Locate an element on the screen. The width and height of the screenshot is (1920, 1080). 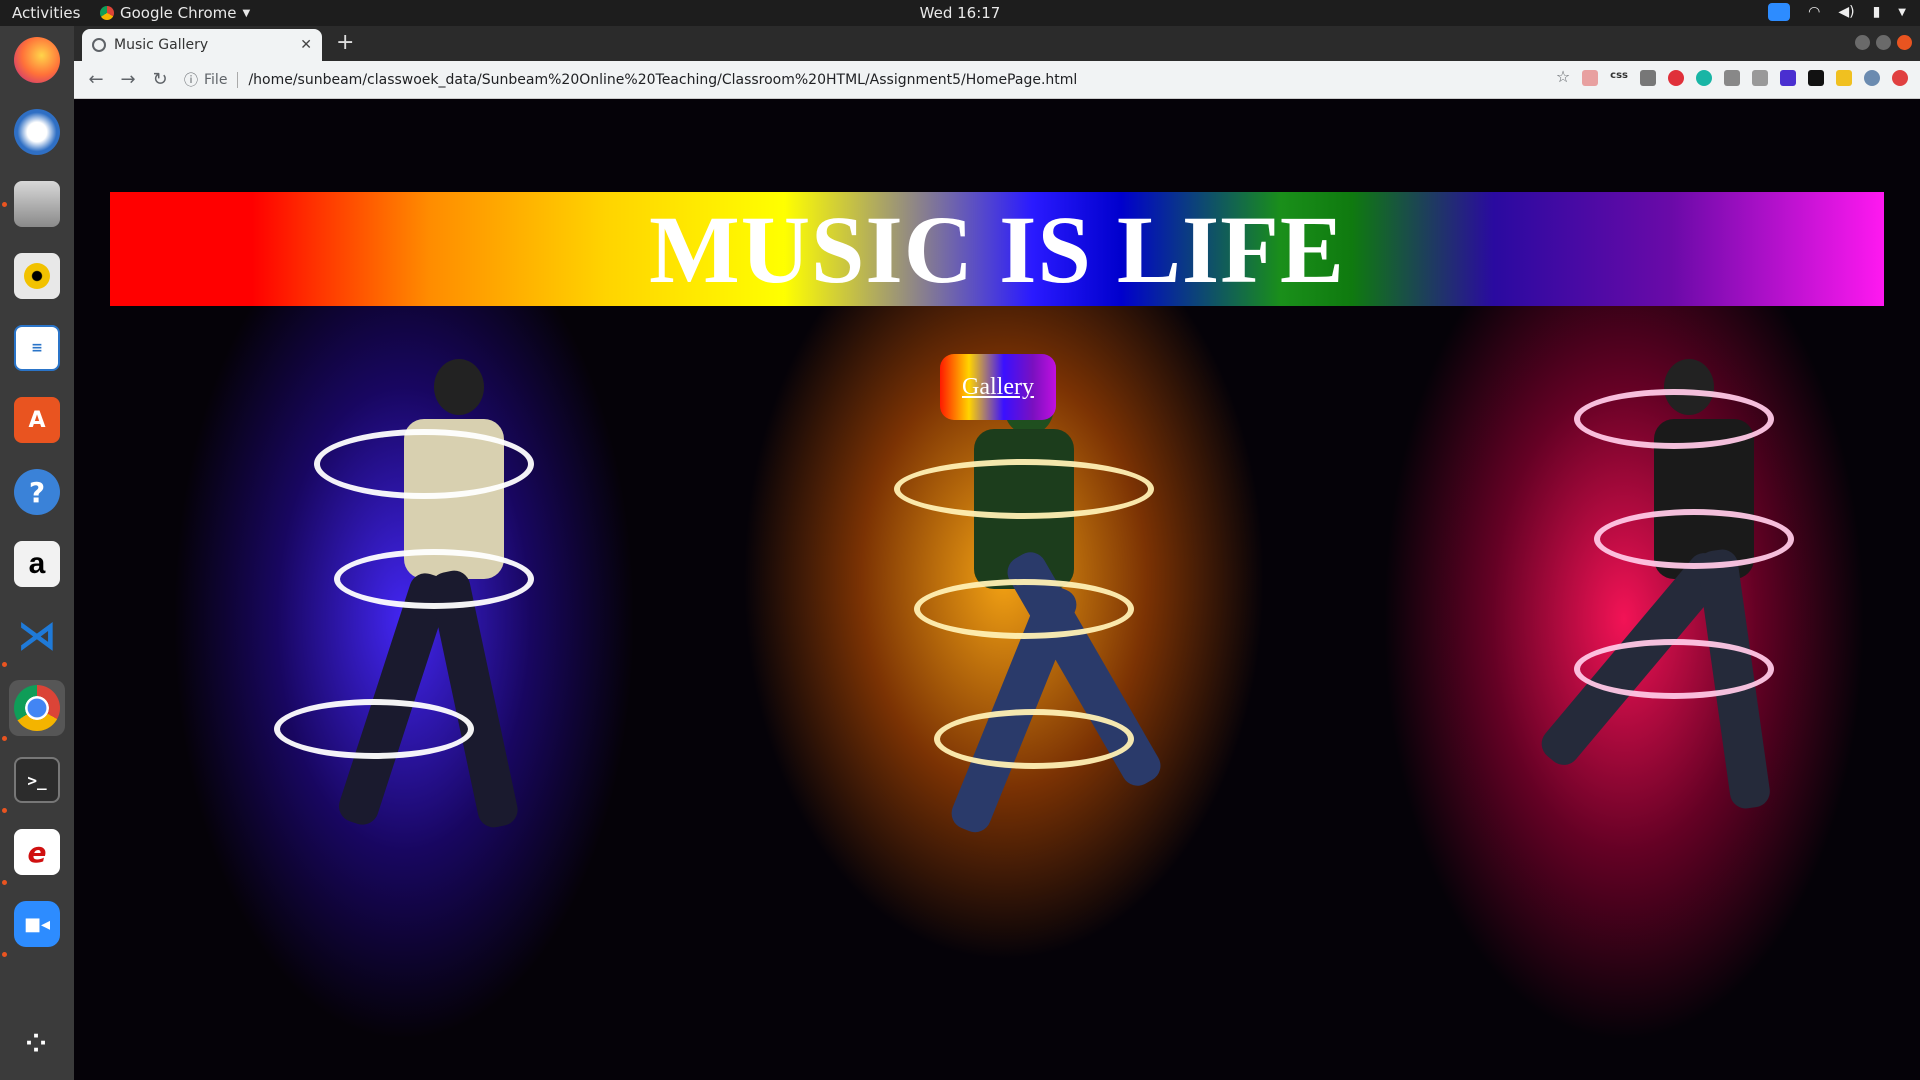
page-title: MUSIC IS LIFE is located at coordinates (997, 249).